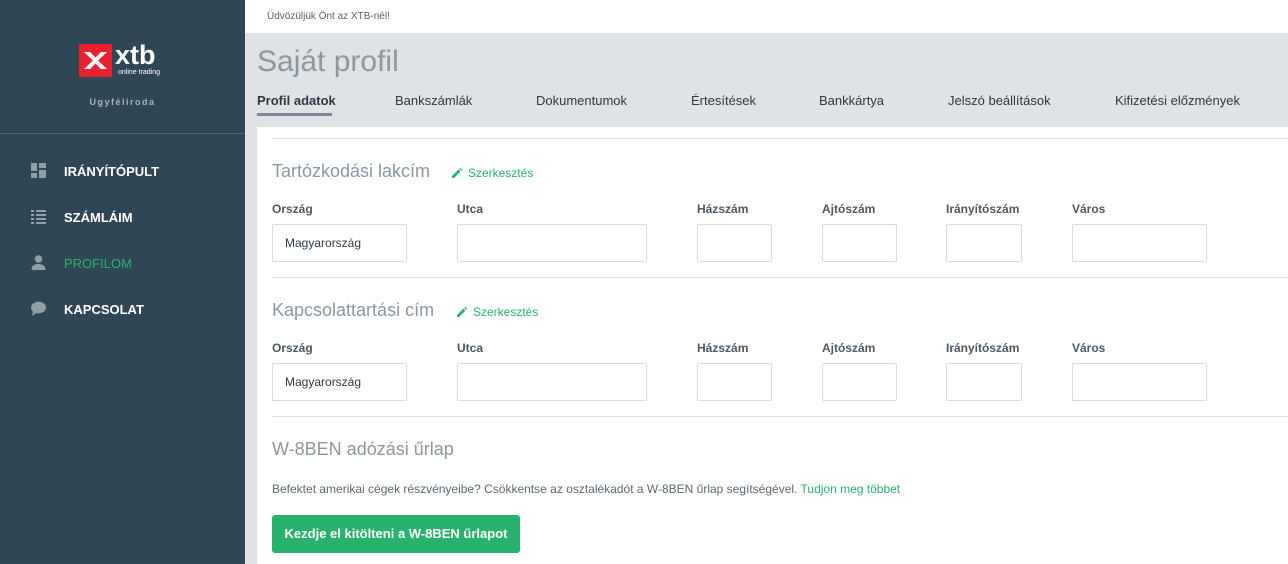  Describe the element at coordinates (98, 217) in the screenshot. I see `sidebar-item-label: SZÁMLÁIM` at that location.